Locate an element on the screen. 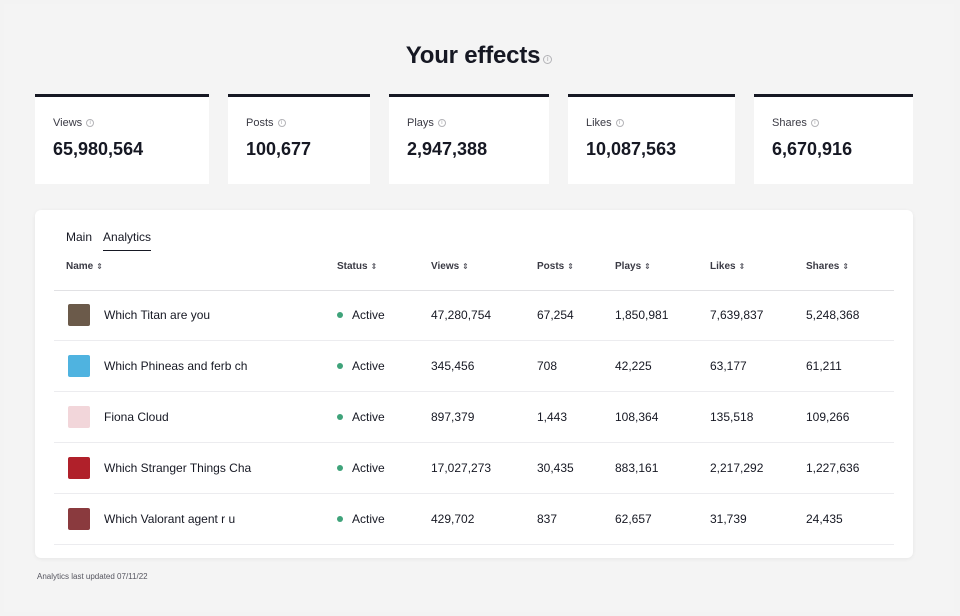  stat-card-likes: Likes i 10,087,563 is located at coordinates (651, 139).